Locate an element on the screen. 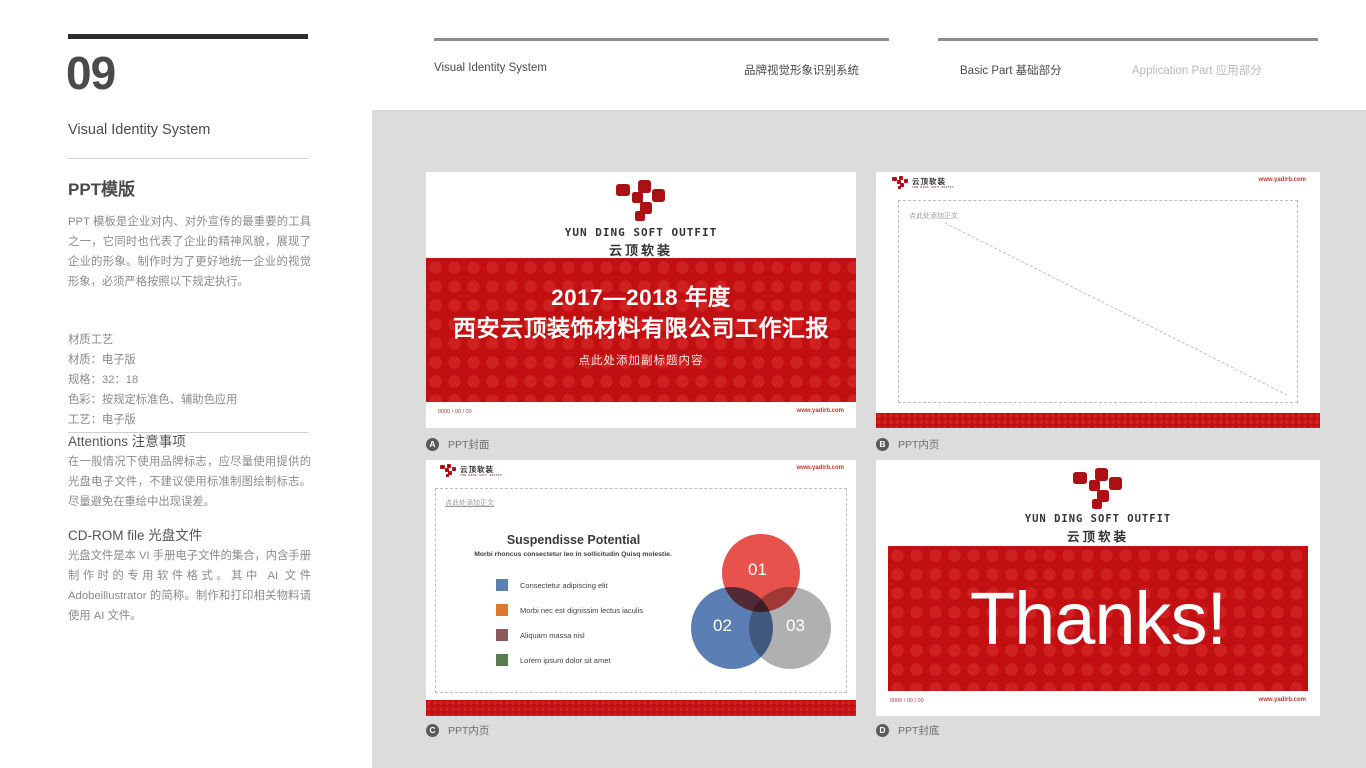  venn-label-02: 02 is located at coordinates (722, 625).